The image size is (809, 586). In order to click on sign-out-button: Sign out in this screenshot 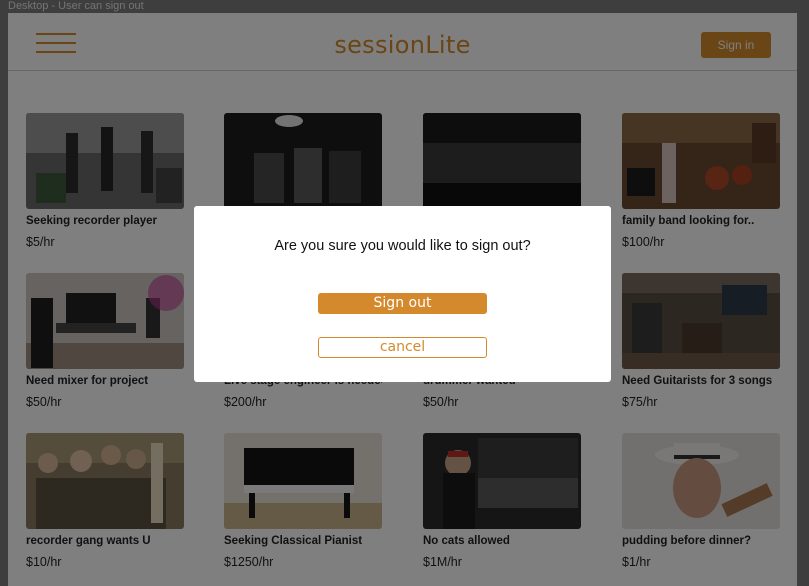, I will do `click(402, 303)`.